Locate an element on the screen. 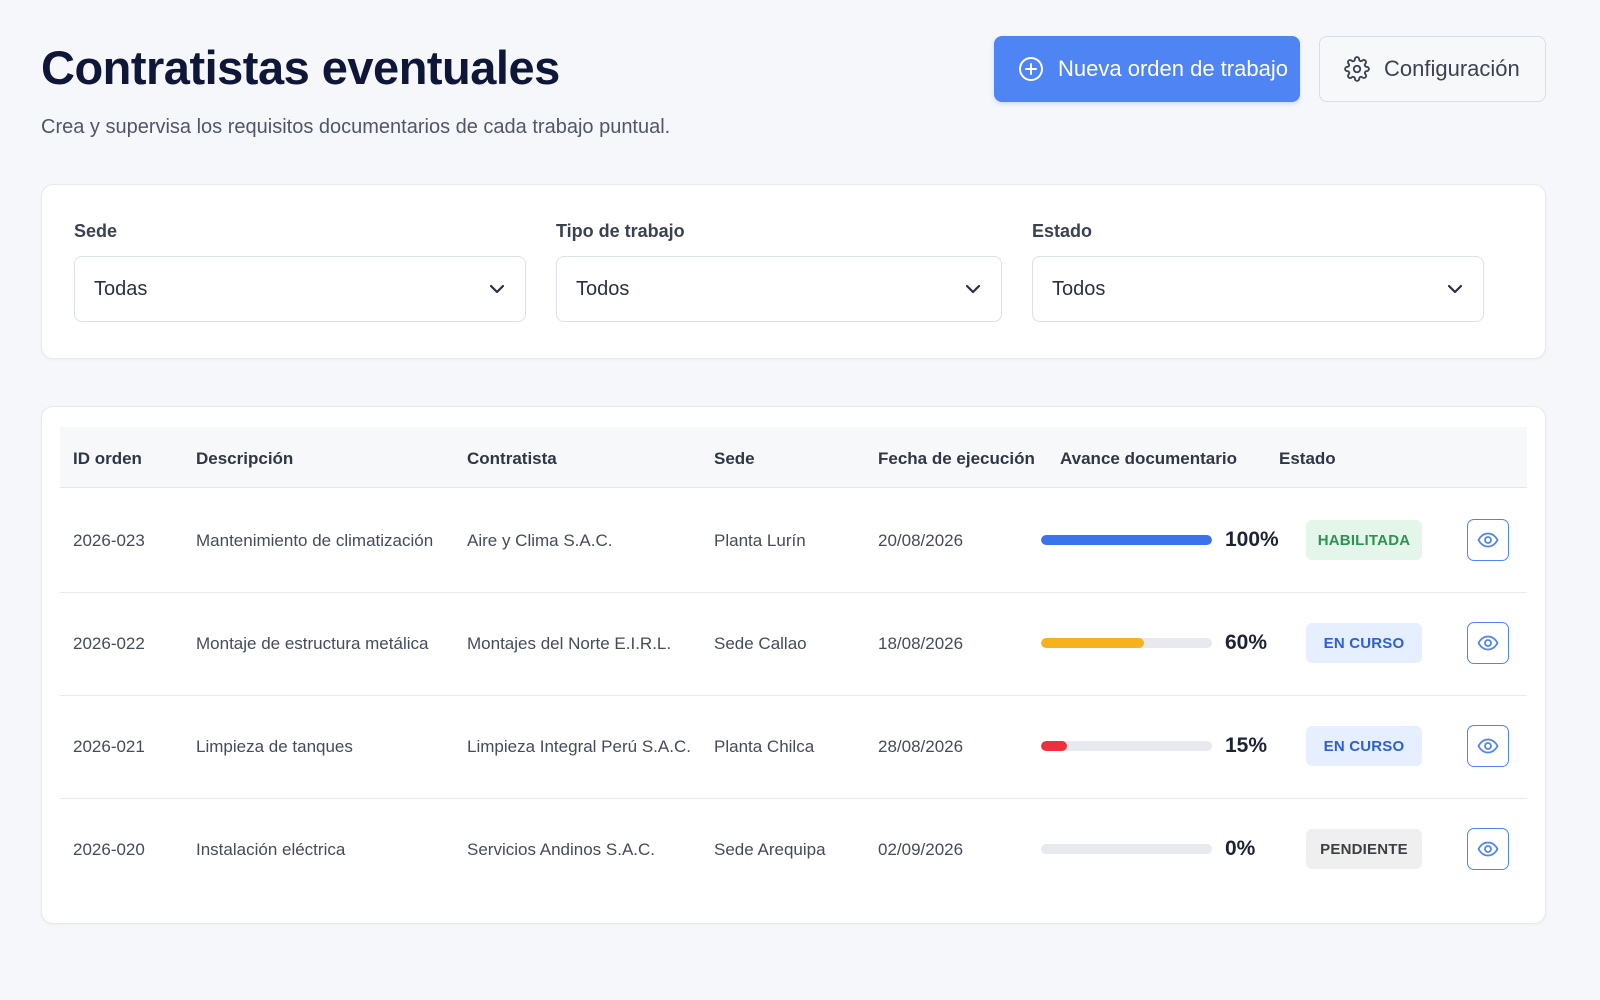 The width and height of the screenshot is (1600, 1000). filter-sede-select: Todas is located at coordinates (300, 289).